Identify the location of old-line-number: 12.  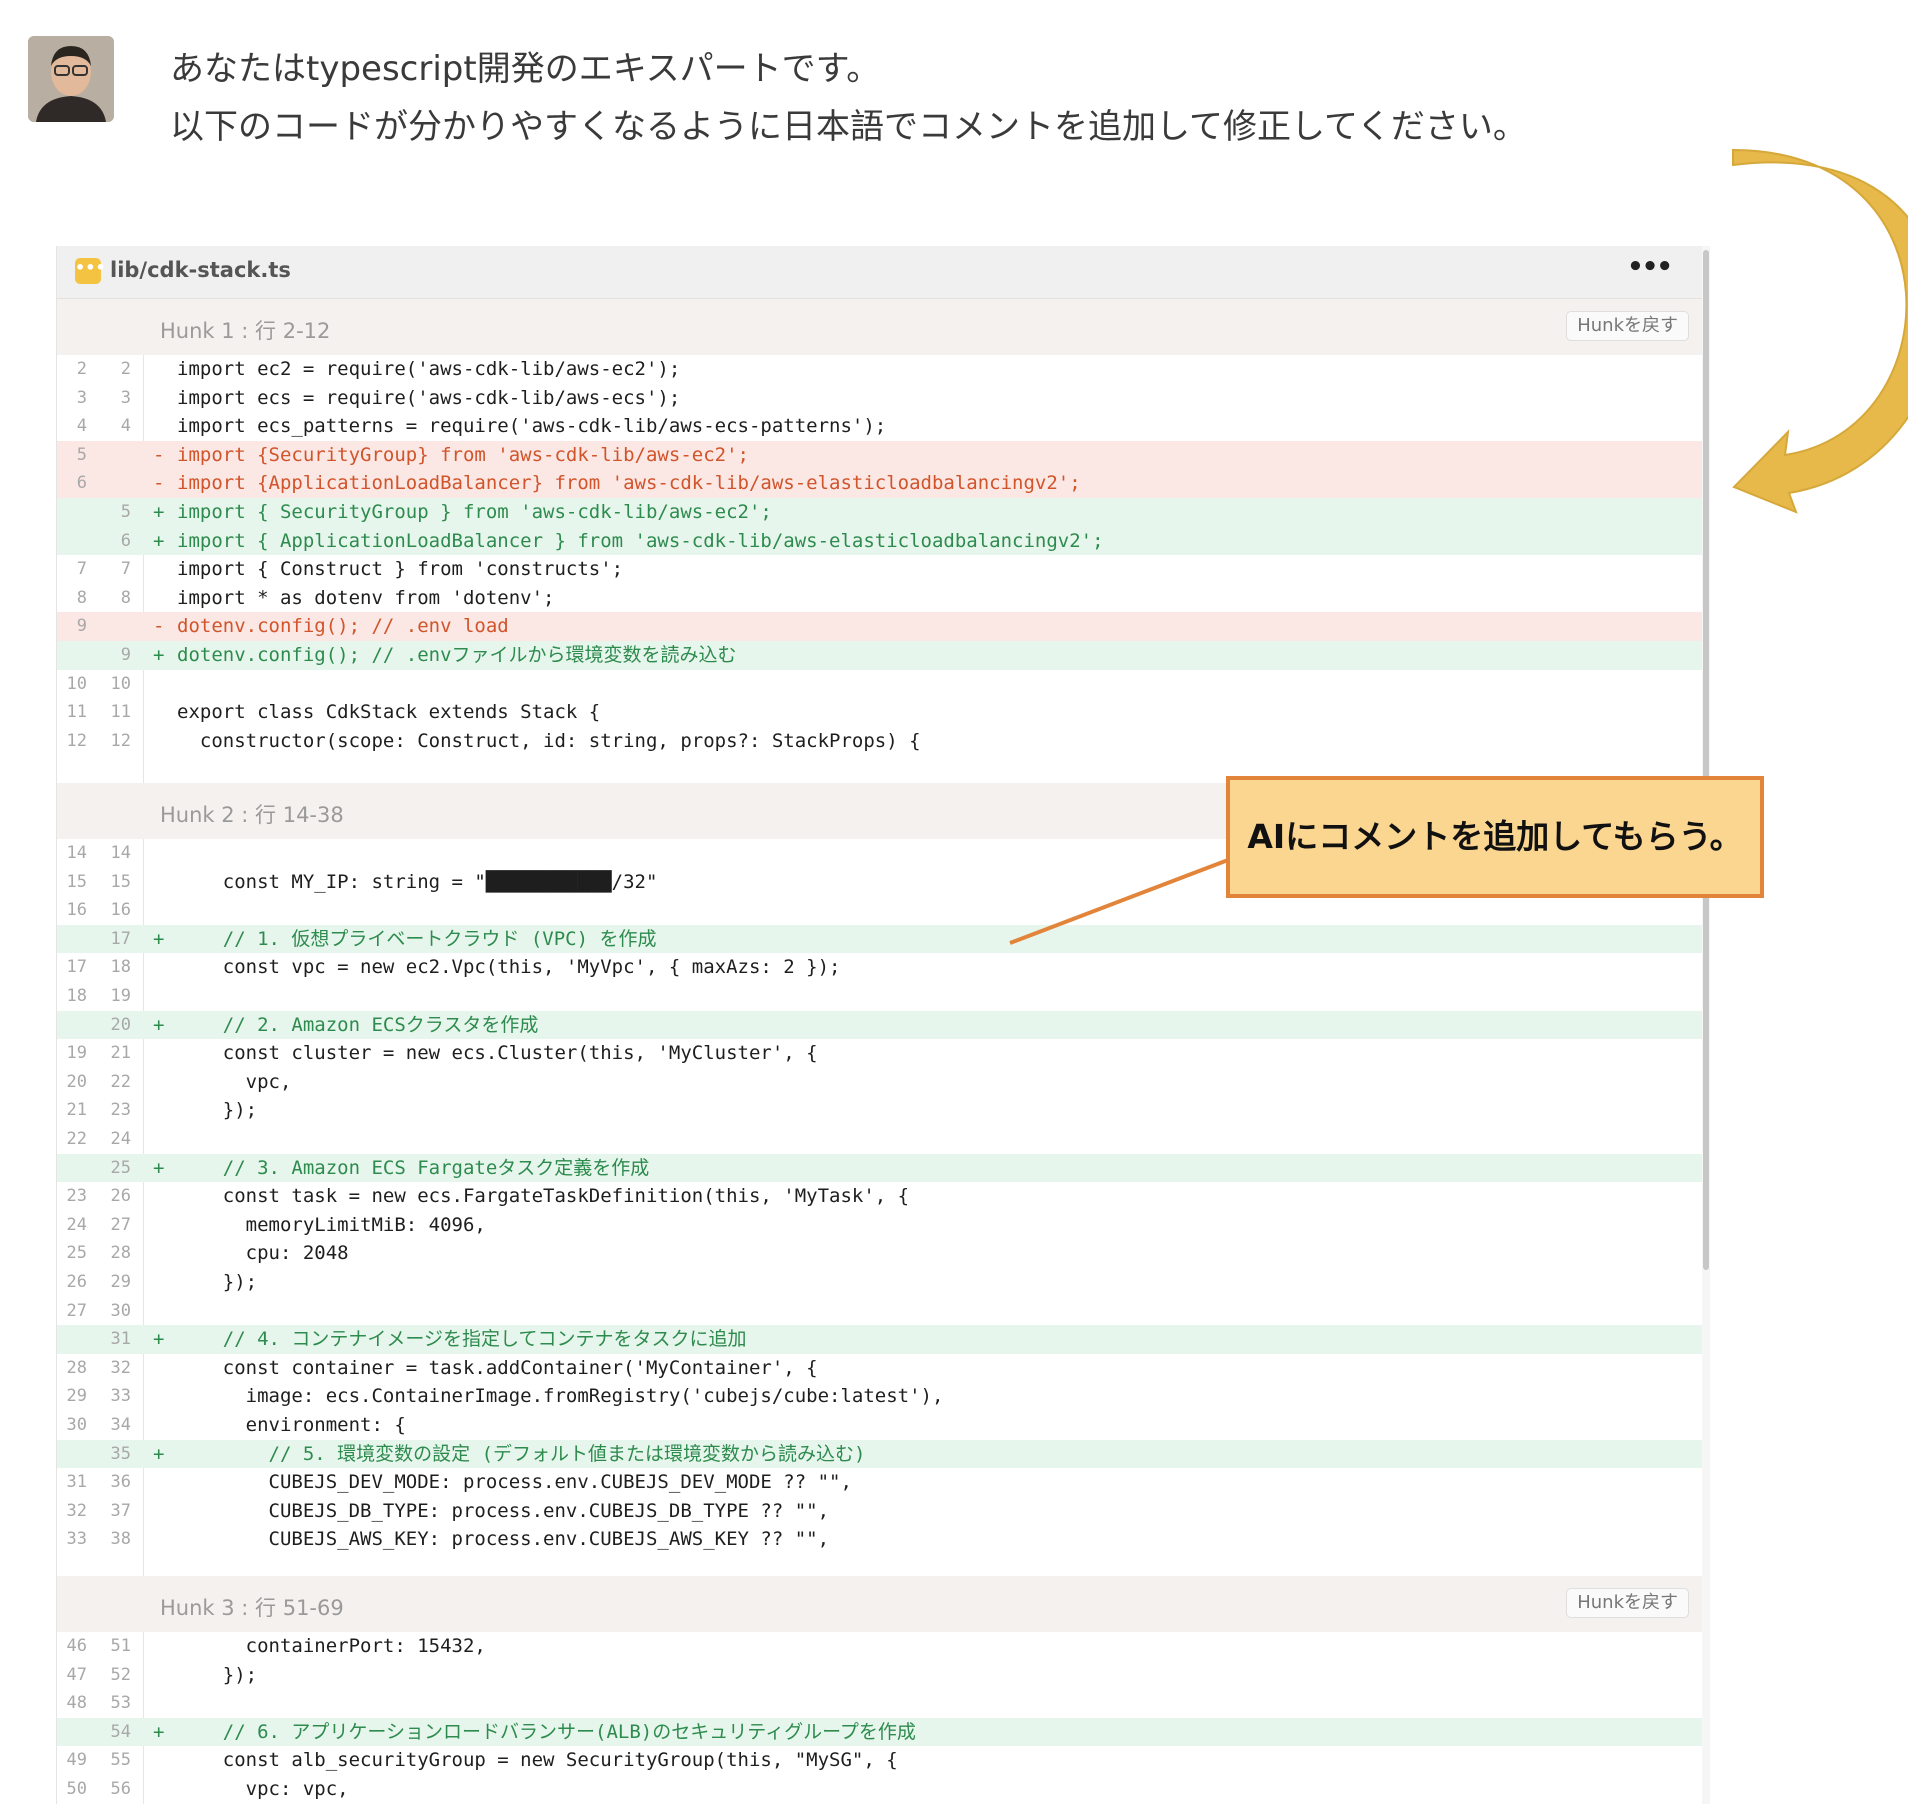
(76, 740).